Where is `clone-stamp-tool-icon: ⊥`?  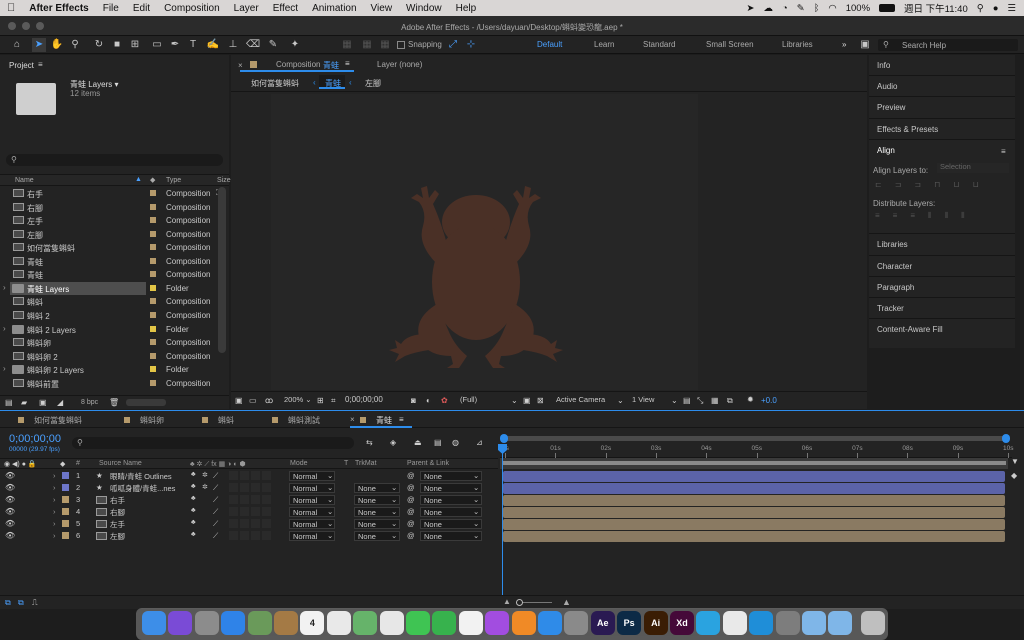 clone-stamp-tool-icon: ⊥ is located at coordinates (233, 45).